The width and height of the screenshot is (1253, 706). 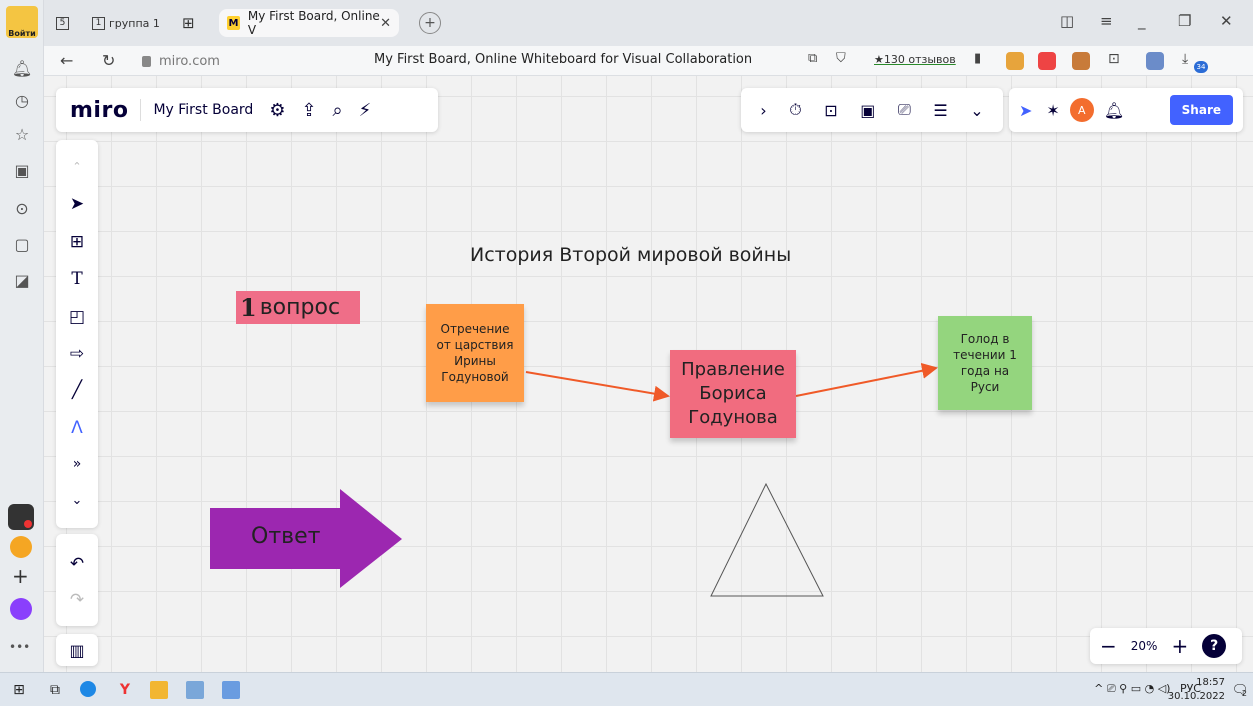 I want to click on url-text: miro.com, so click(x=189, y=61).